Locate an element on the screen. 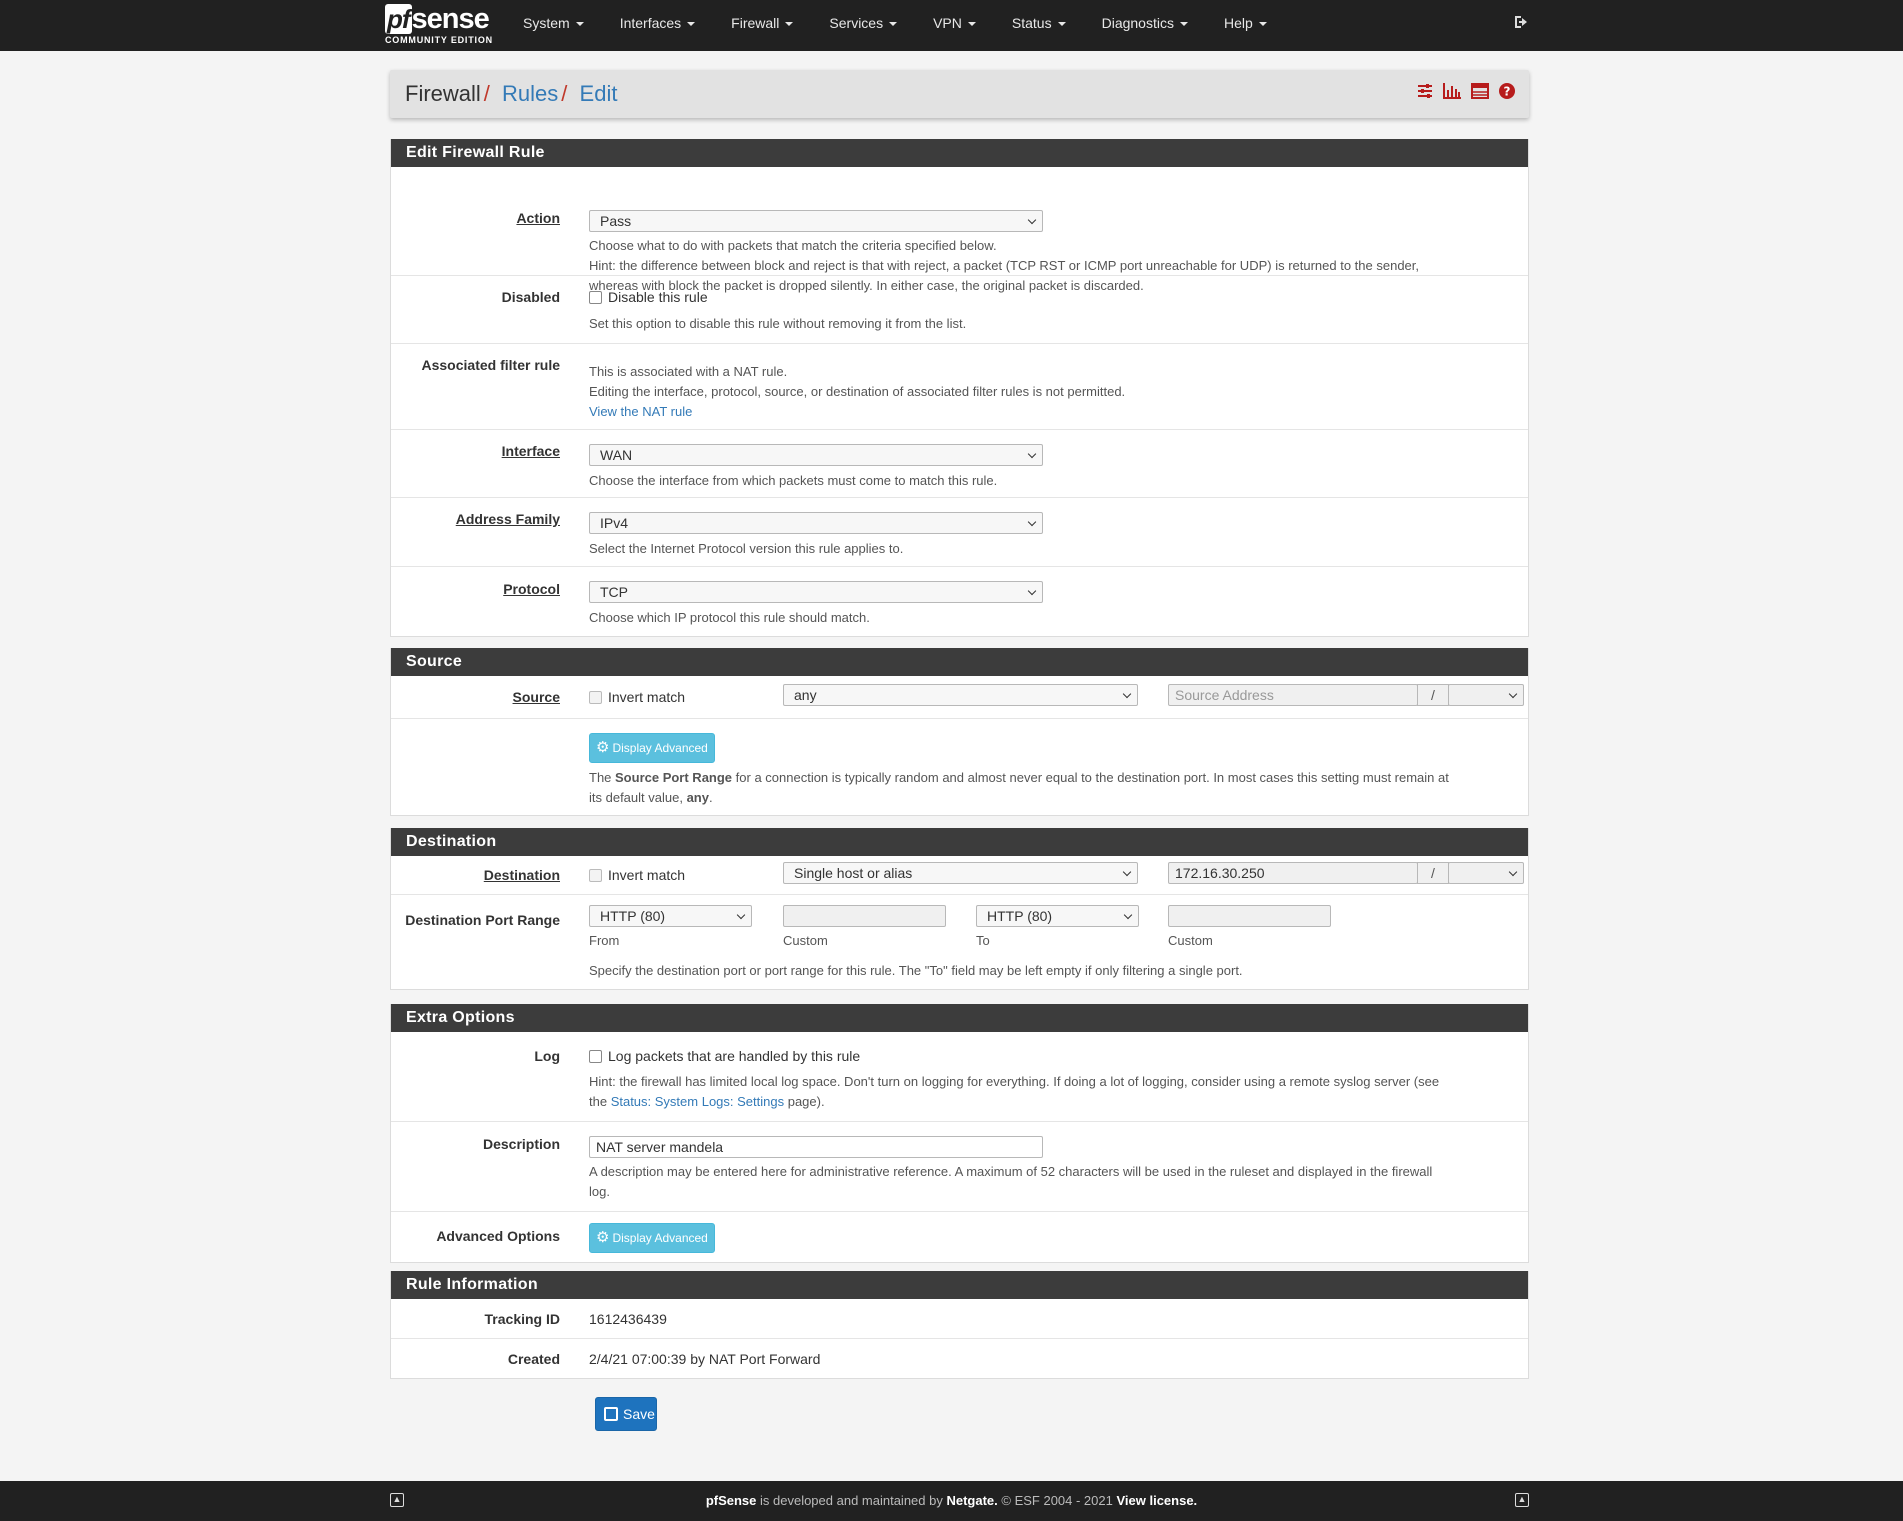 This screenshot has width=1903, height=1521. help-icon: ? is located at coordinates (1507, 93).